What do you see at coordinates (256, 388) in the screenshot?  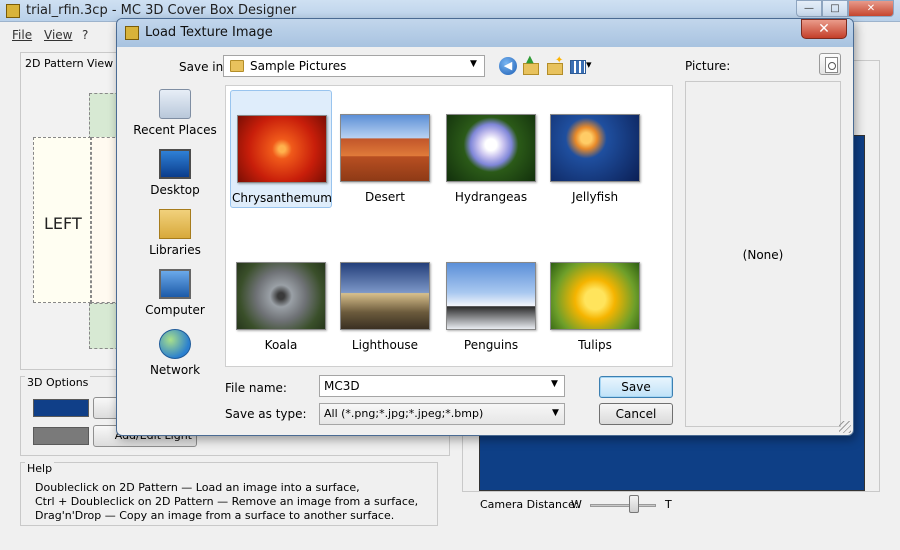 I see `file-name-label: File name:` at bounding box center [256, 388].